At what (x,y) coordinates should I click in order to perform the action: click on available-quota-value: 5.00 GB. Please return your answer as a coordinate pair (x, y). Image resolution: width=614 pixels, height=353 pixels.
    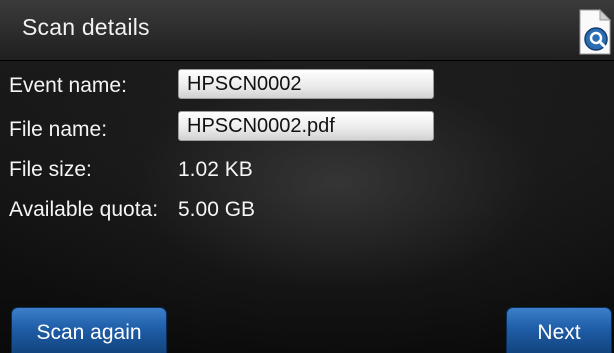
    Looking at the image, I should click on (217, 209).